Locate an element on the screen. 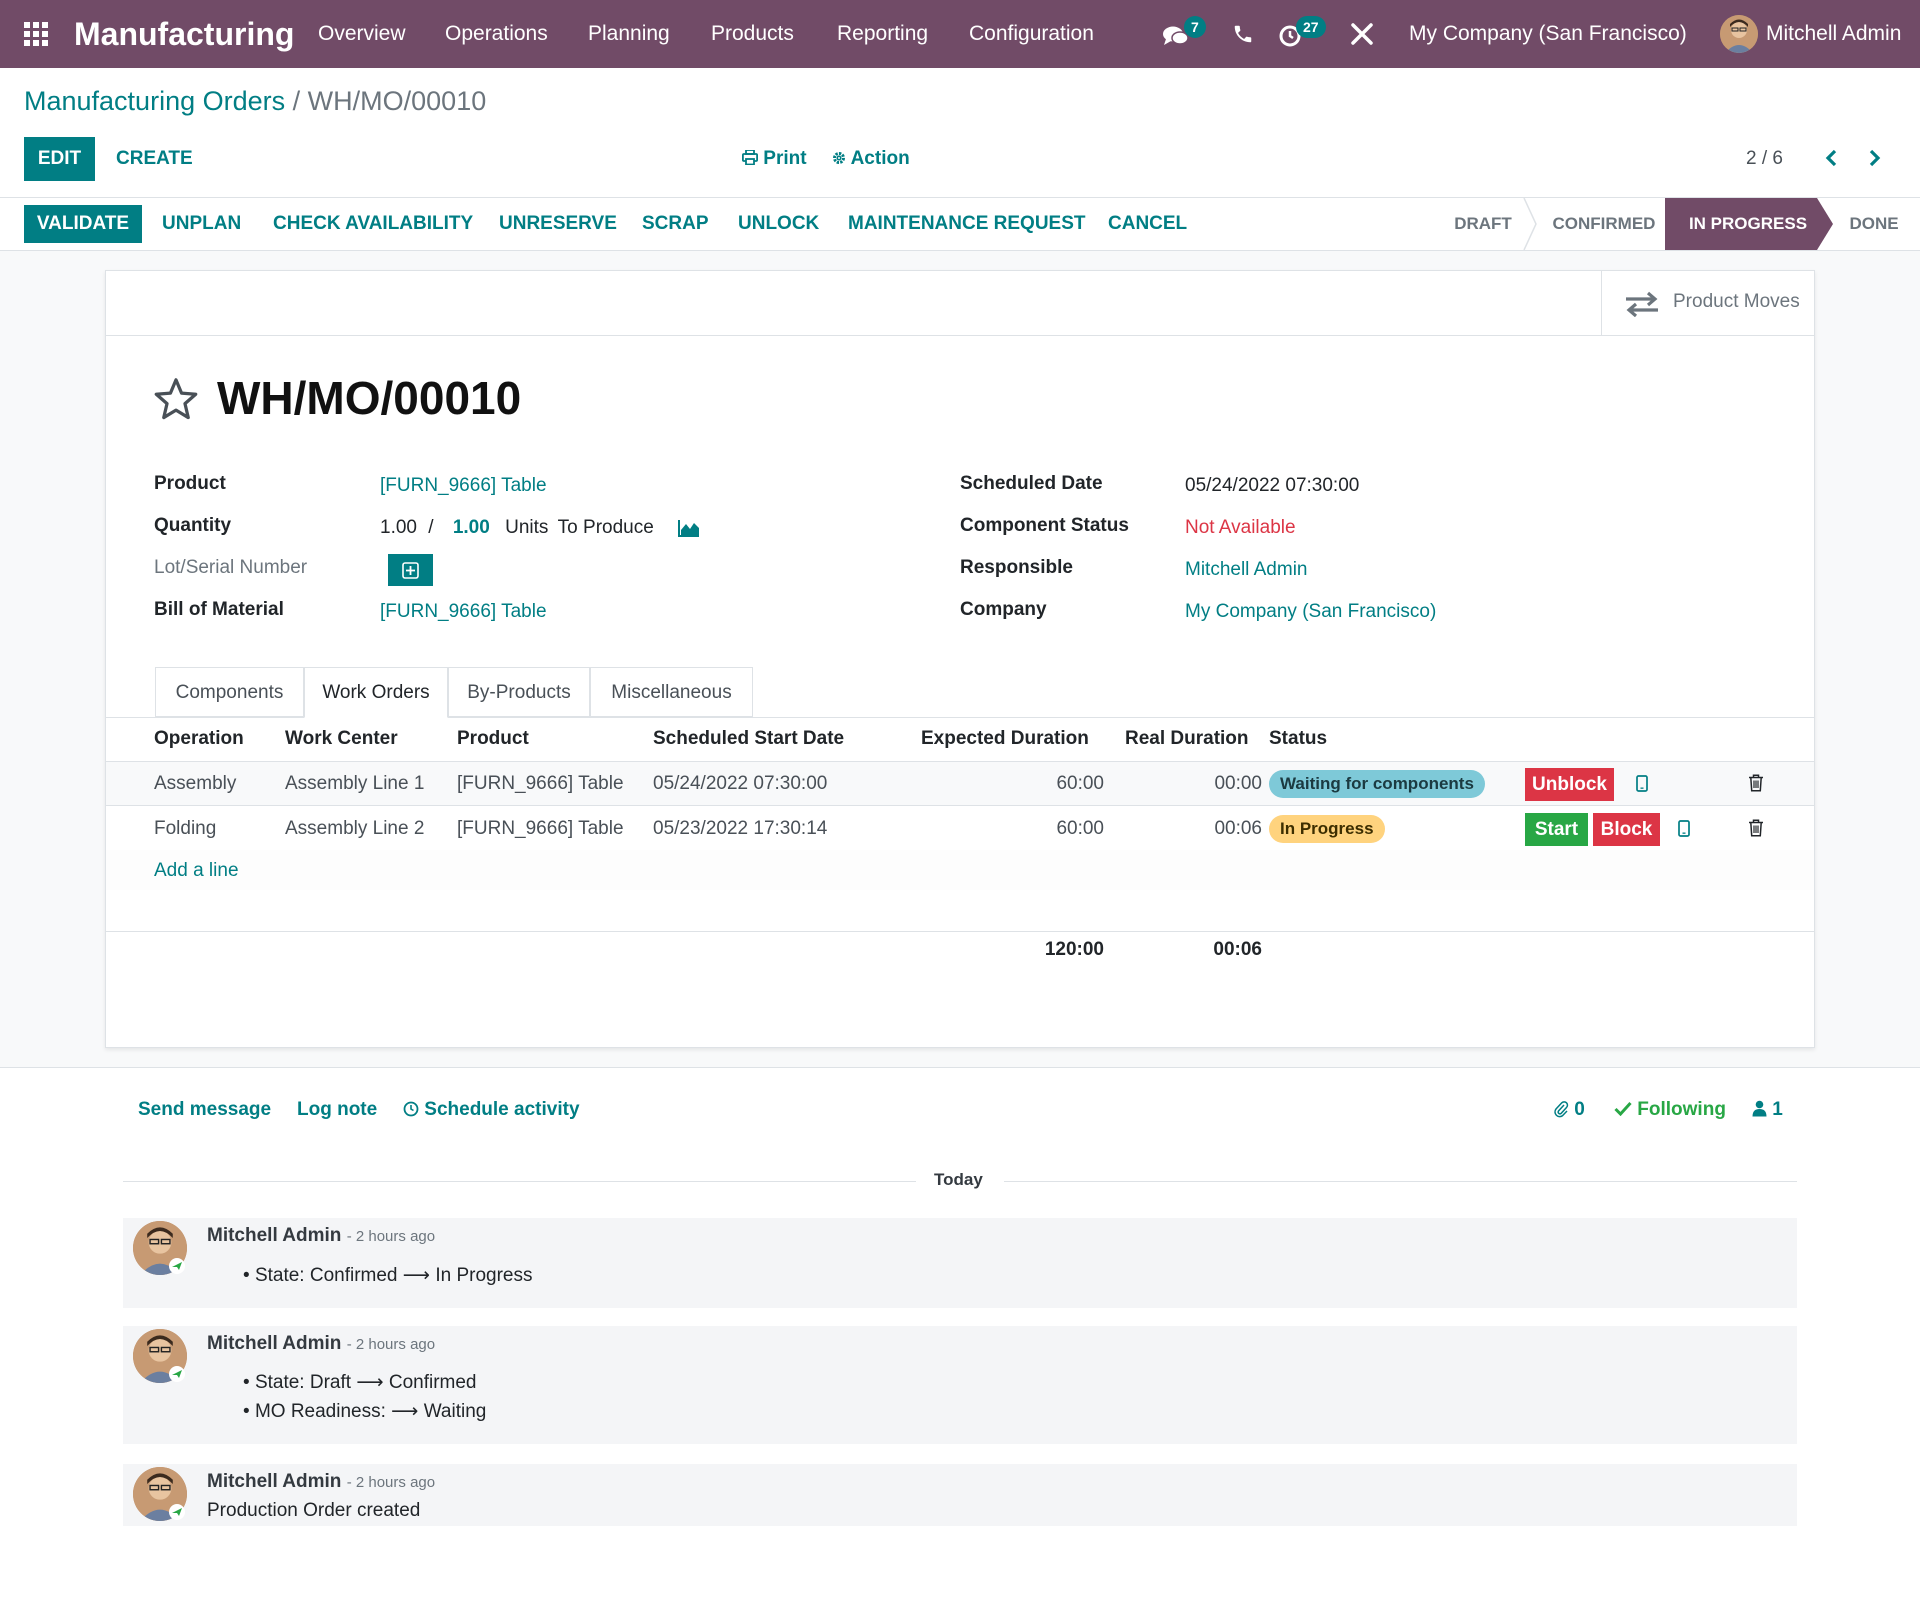 The height and width of the screenshot is (1609, 1920). stage-confirmed: CONFIRMED is located at coordinates (1604, 224).